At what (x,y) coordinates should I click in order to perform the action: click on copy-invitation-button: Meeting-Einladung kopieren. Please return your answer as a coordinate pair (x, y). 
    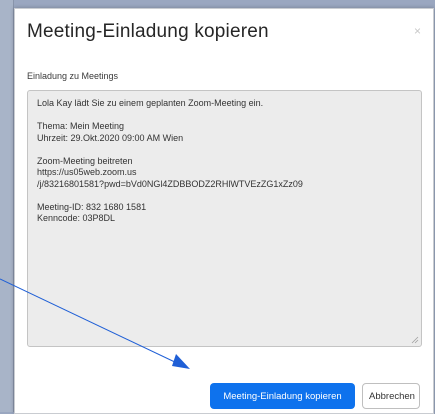
    Looking at the image, I should click on (282, 396).